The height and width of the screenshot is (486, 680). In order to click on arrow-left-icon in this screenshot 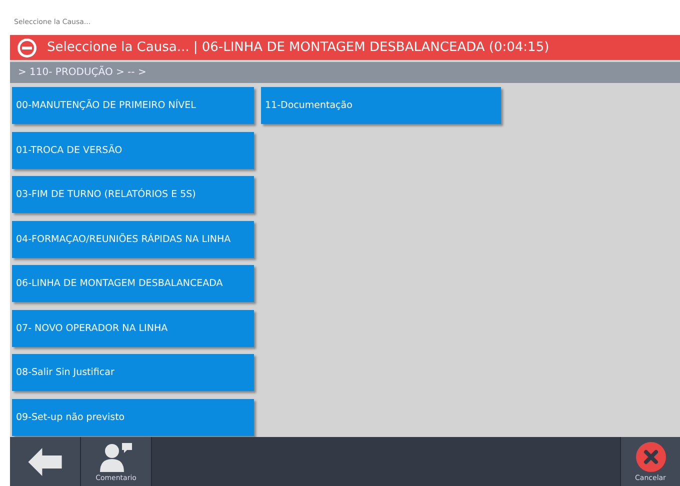, I will do `click(45, 462)`.